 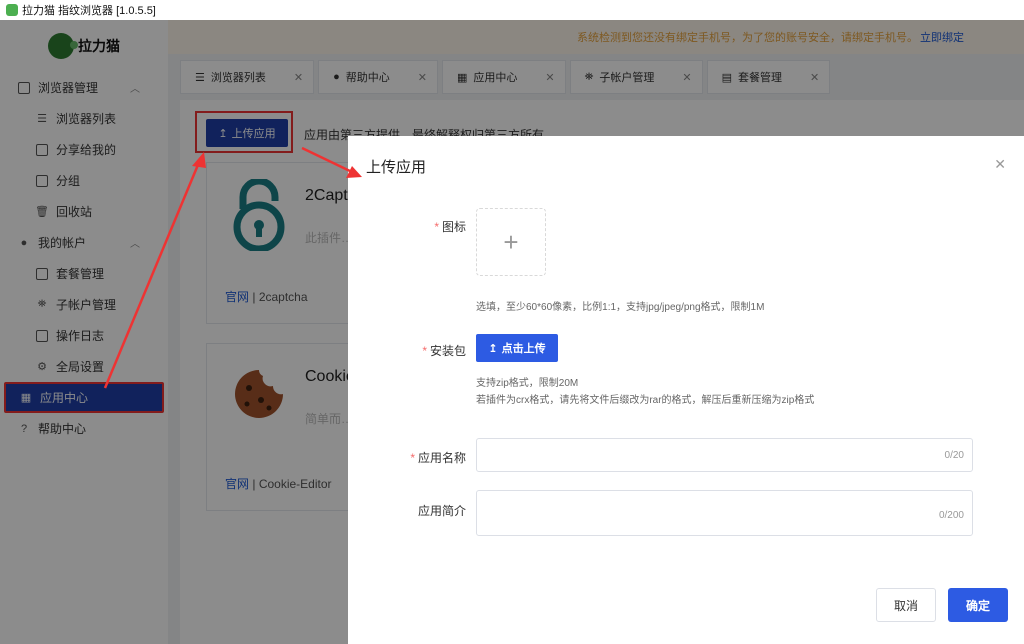 I want to click on close-icon: ✕, so click(x=1000, y=164).